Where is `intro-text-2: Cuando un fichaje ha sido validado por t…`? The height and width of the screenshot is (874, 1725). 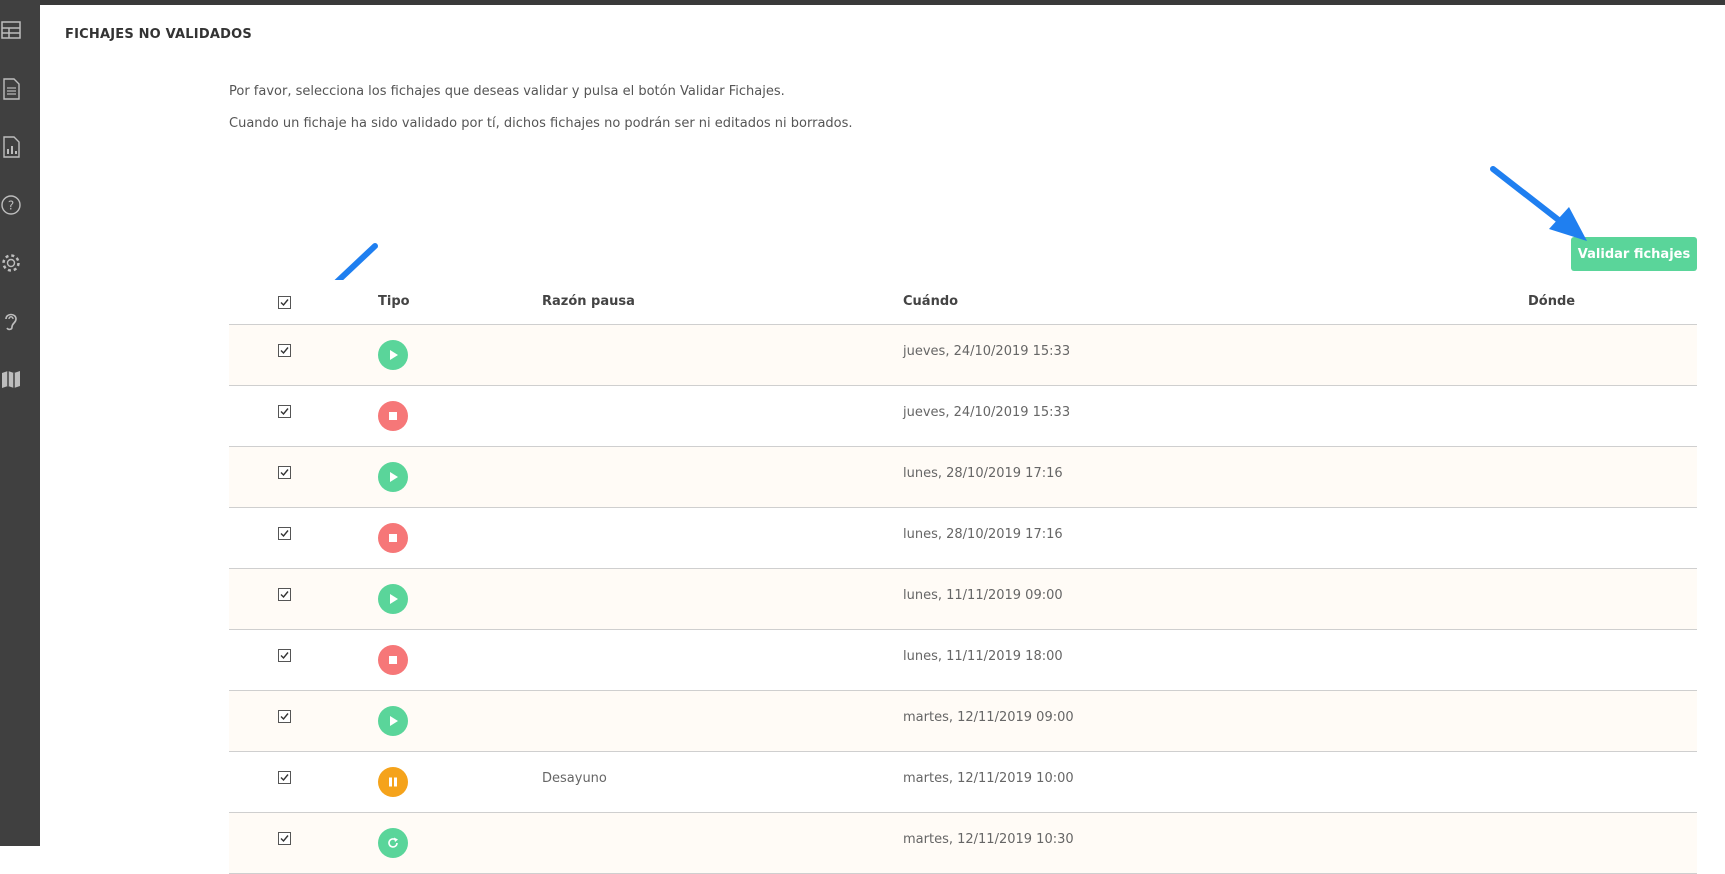
intro-text-2: Cuando un fichaje ha sido validado por t… is located at coordinates (541, 123).